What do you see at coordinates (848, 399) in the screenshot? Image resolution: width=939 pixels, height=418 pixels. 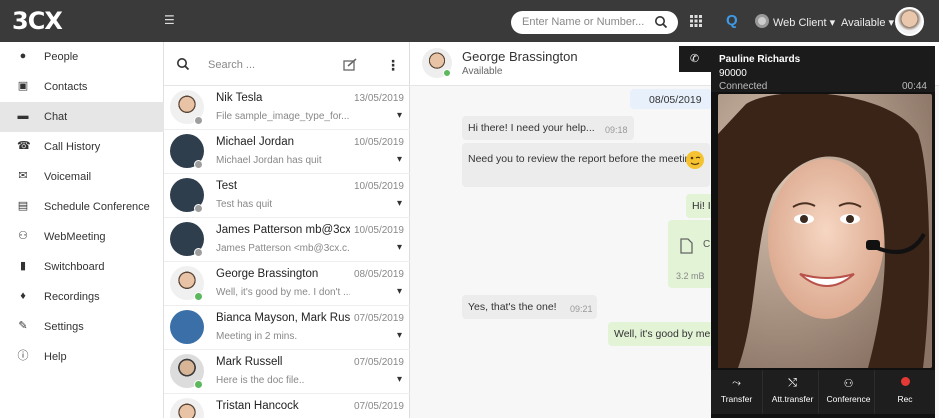 I see `button-label: Conference` at bounding box center [848, 399].